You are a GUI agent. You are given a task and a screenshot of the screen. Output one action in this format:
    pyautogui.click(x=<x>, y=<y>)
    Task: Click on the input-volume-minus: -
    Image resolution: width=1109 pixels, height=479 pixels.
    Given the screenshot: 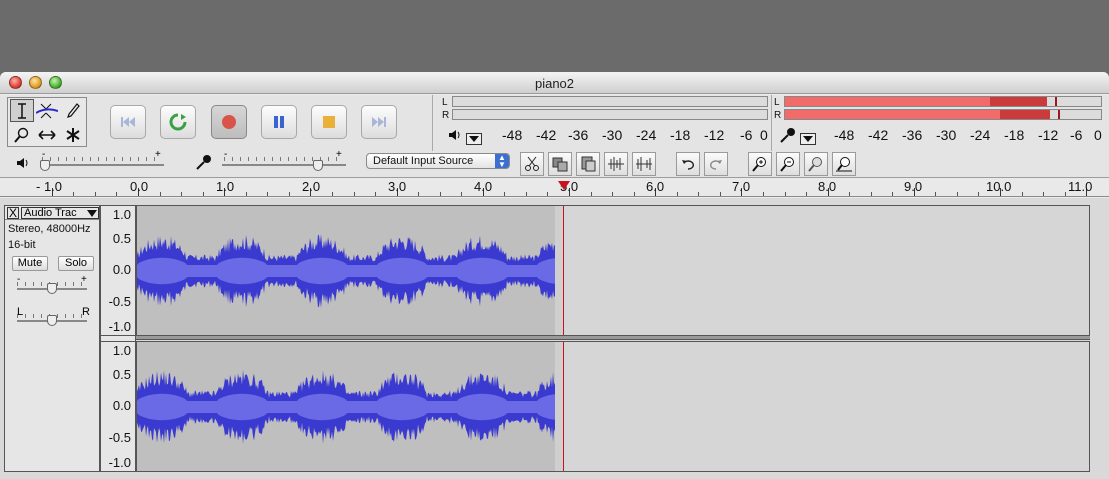 What is the action you would take?
    pyautogui.click(x=226, y=154)
    